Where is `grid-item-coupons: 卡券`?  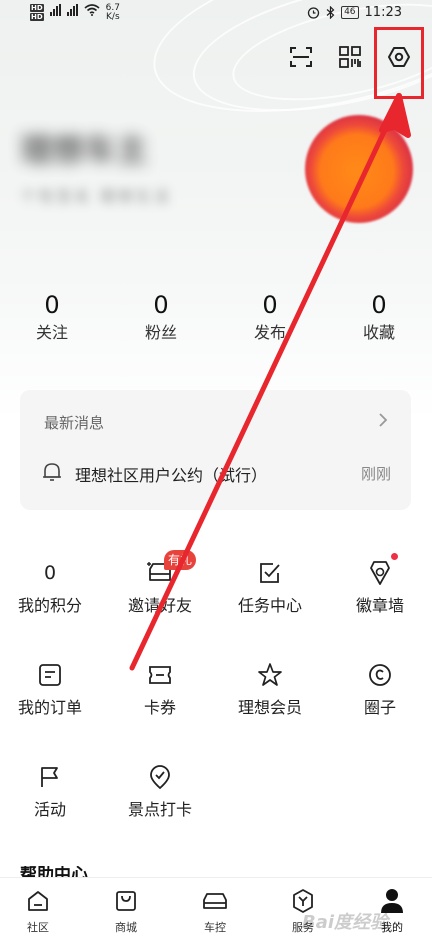 grid-item-coupons: 卡券 is located at coordinates (160, 689).